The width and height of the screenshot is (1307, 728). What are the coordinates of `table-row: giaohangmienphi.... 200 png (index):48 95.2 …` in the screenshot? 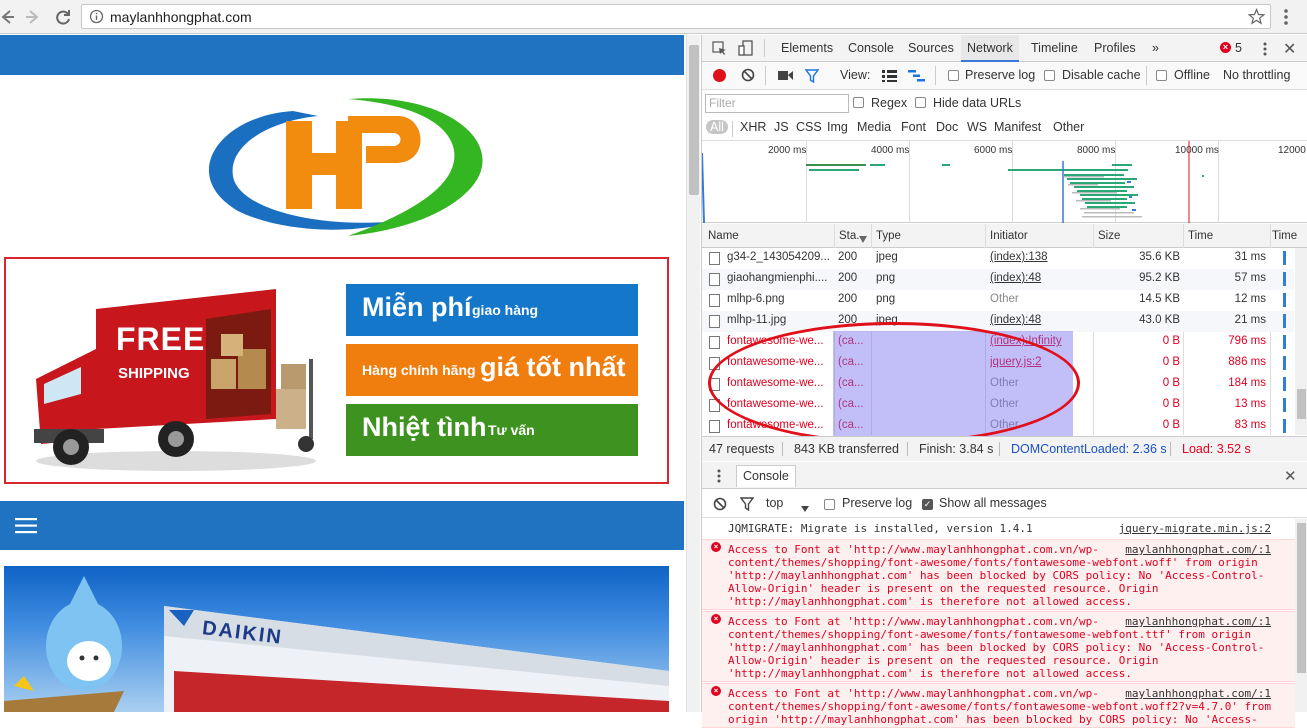 It's located at (998, 279).